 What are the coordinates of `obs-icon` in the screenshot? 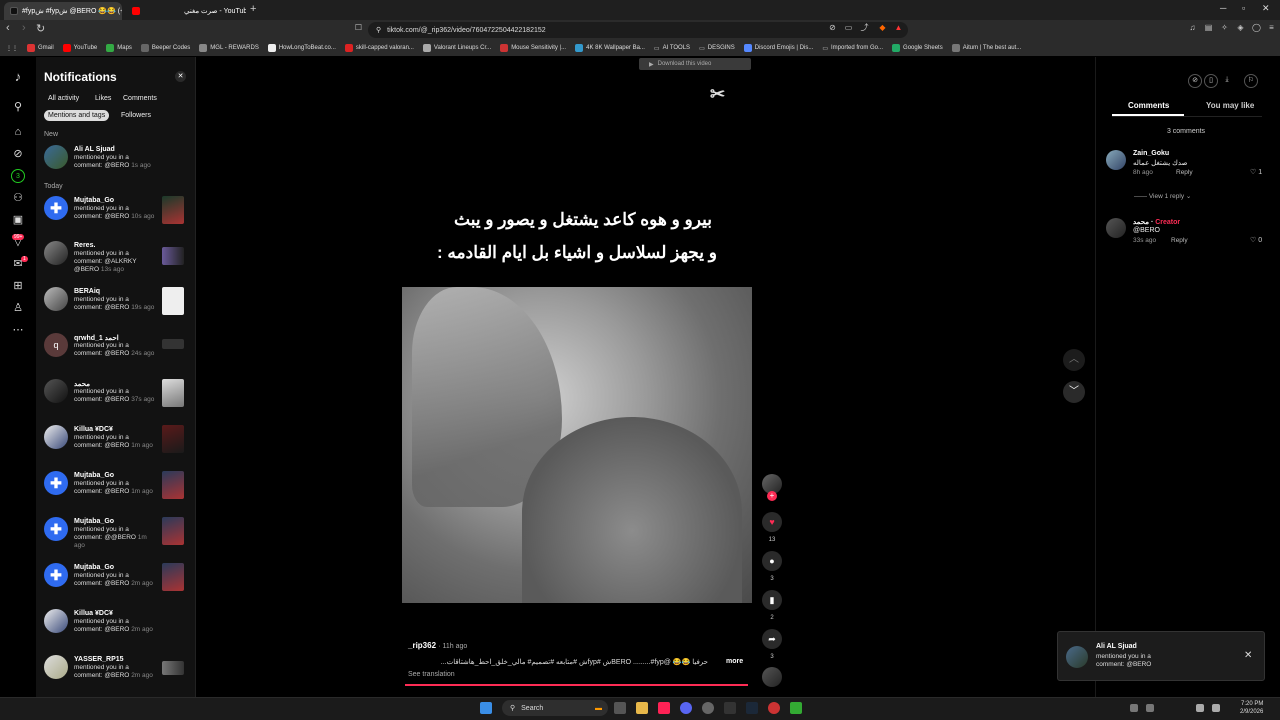 It's located at (708, 708).